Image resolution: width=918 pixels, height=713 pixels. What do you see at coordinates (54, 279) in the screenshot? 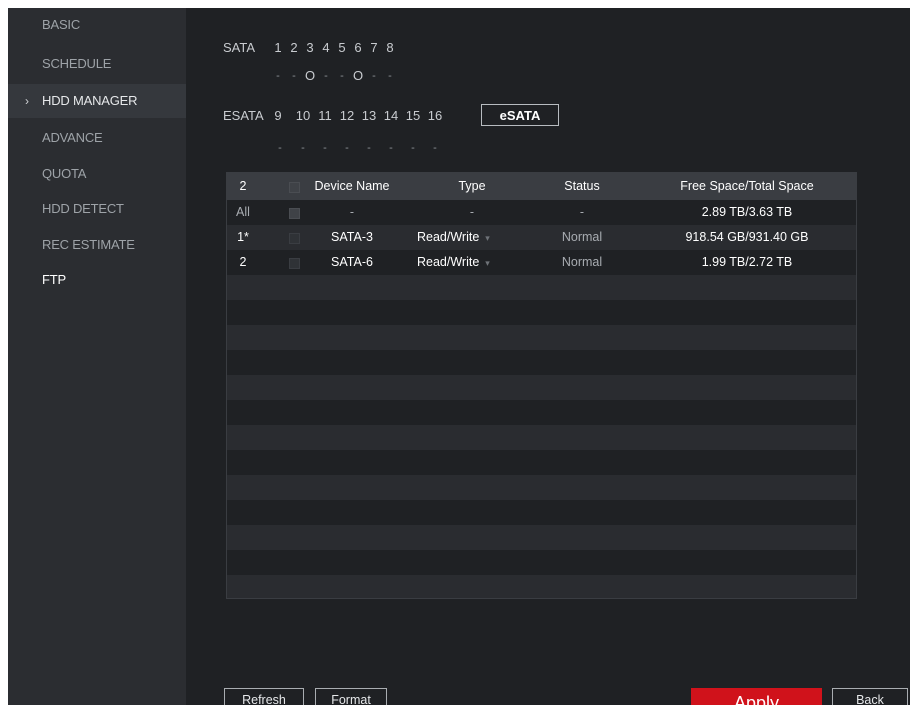
I see `sidebar-item-label: FTP` at bounding box center [54, 279].